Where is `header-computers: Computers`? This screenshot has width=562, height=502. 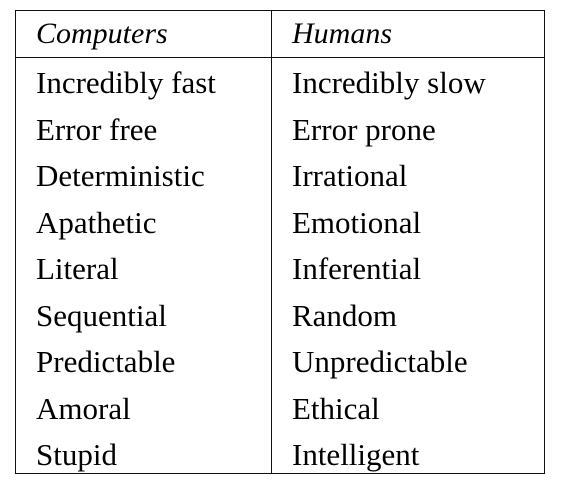 header-computers: Computers is located at coordinates (102, 33).